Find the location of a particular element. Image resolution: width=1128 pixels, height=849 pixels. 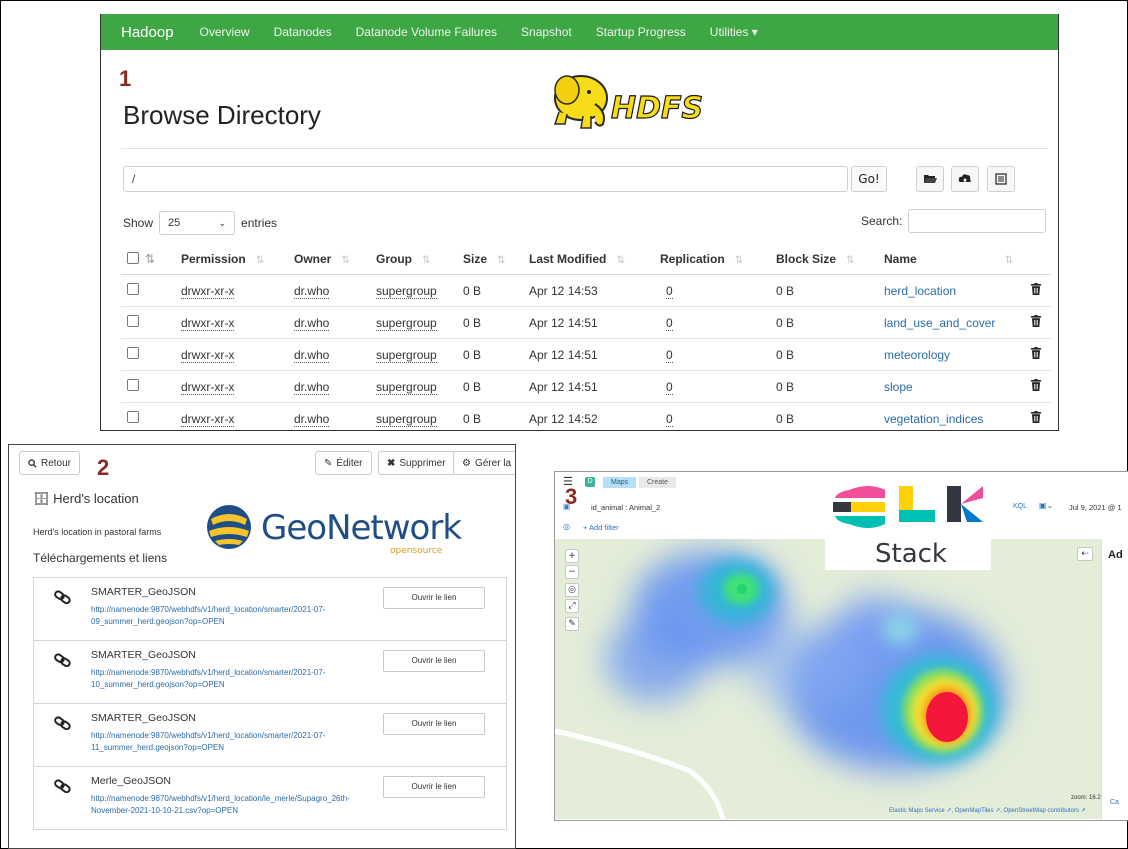

upload-button is located at coordinates (965, 179).